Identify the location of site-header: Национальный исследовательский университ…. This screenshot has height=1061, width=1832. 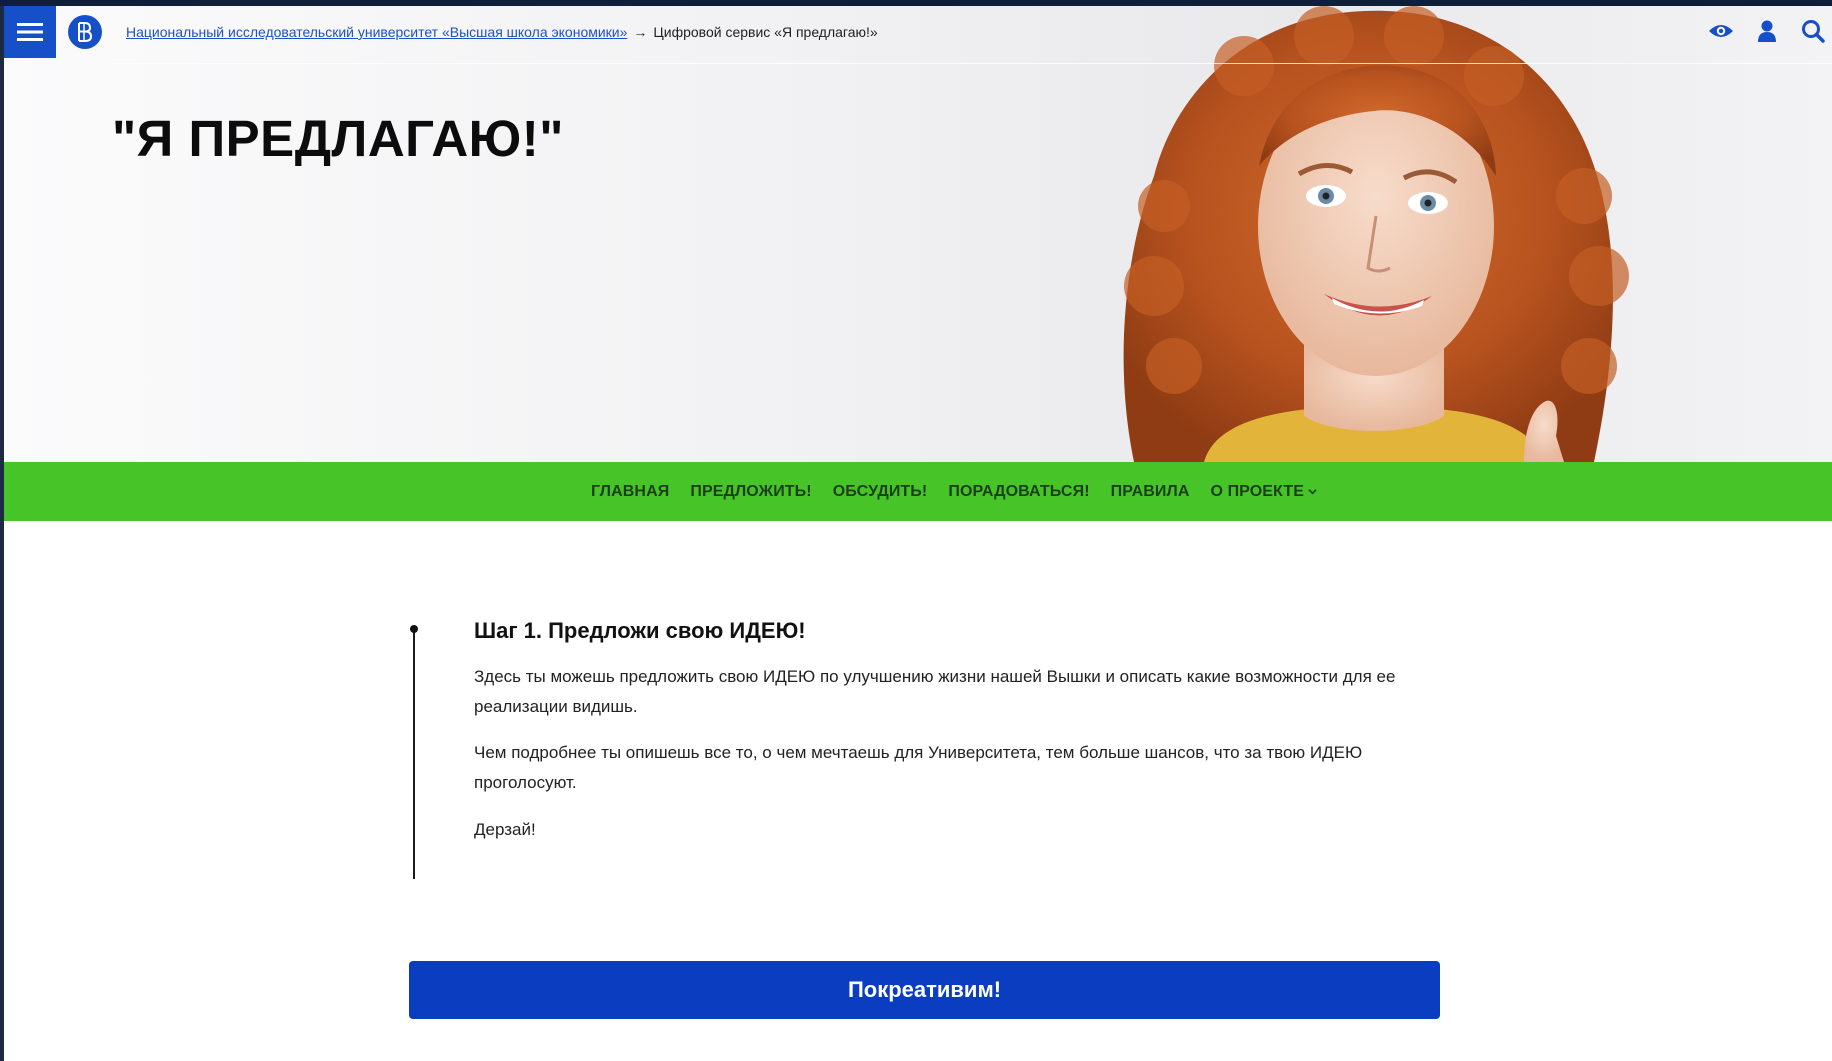
(918, 35).